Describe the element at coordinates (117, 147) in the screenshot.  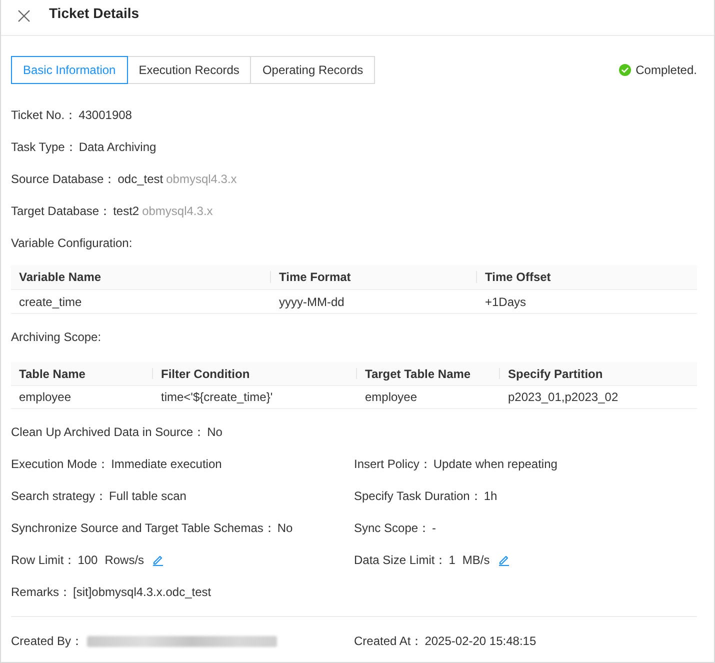
I see `field-value: Data Archiving` at that location.